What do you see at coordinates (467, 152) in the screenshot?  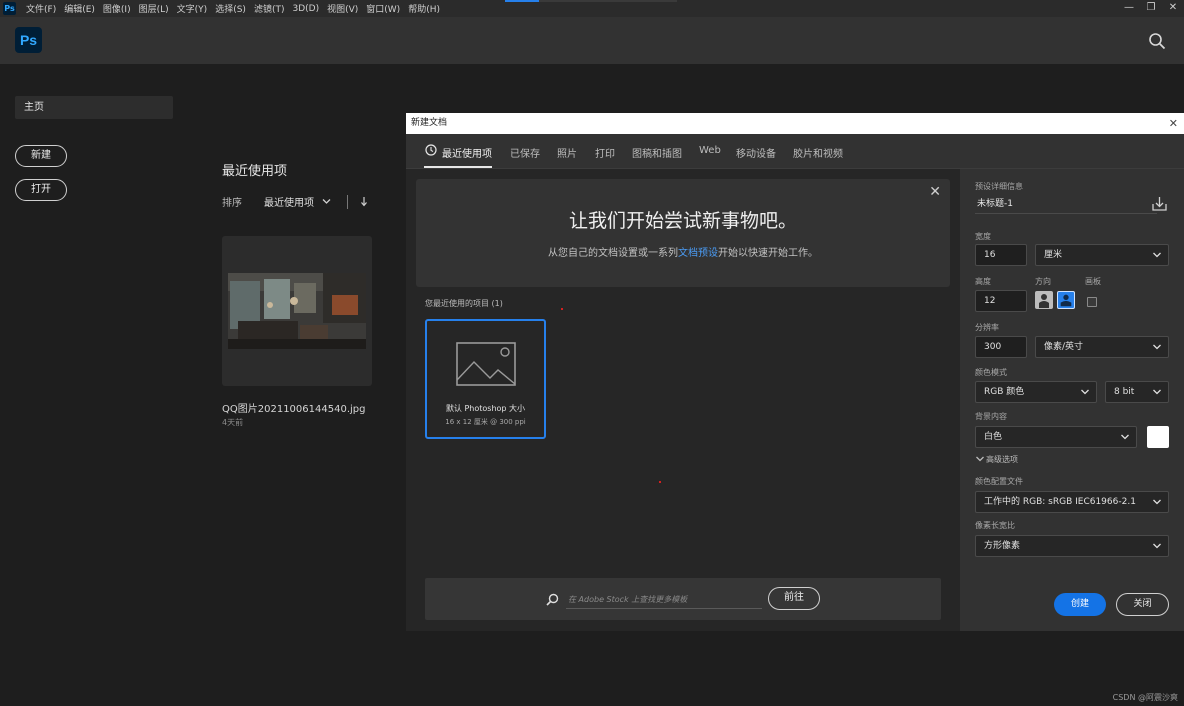 I see `tab-recent: 最近使用项` at bounding box center [467, 152].